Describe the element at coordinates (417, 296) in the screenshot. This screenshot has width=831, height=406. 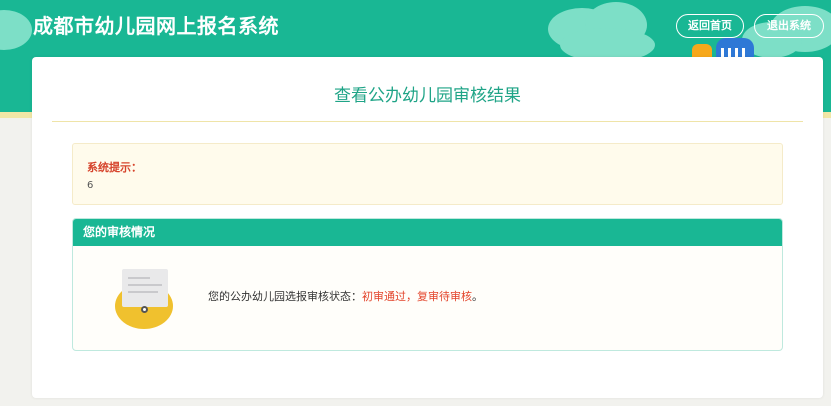
I see `status-value: 初审通过，复审待审核` at that location.